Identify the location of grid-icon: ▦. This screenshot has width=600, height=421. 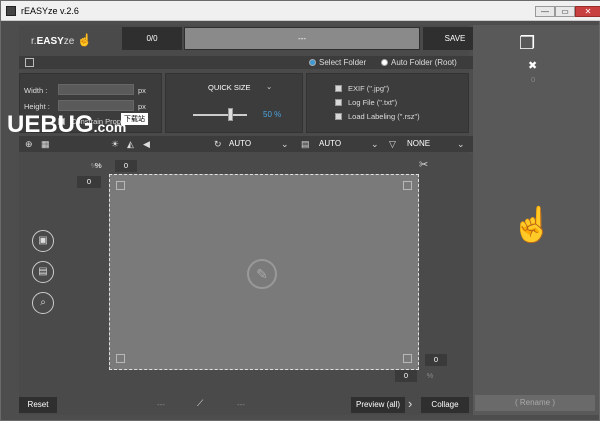
(45, 144).